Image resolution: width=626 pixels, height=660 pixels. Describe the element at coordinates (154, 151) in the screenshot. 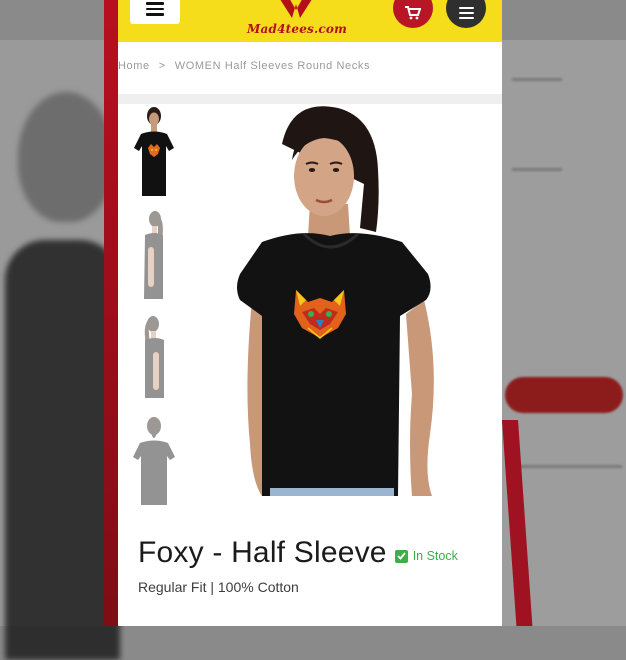

I see `product-thumbnail-front` at that location.